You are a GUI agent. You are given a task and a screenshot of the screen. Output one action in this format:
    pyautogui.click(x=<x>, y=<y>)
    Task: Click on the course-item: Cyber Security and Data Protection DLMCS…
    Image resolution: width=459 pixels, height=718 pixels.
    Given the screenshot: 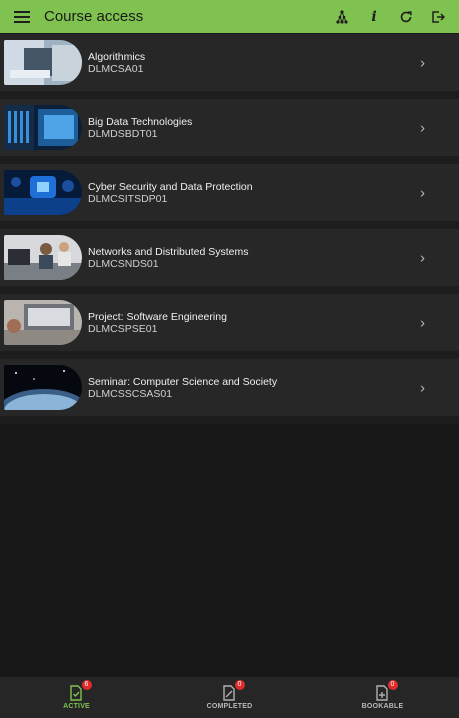 What is the action you would take?
    pyautogui.click(x=229, y=196)
    